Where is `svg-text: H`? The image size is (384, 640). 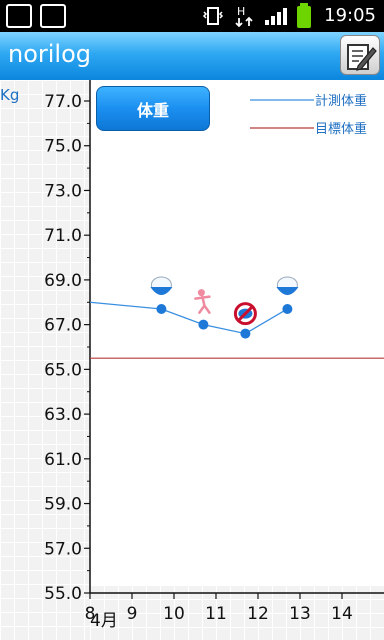 svg-text: H is located at coordinates (241, 11).